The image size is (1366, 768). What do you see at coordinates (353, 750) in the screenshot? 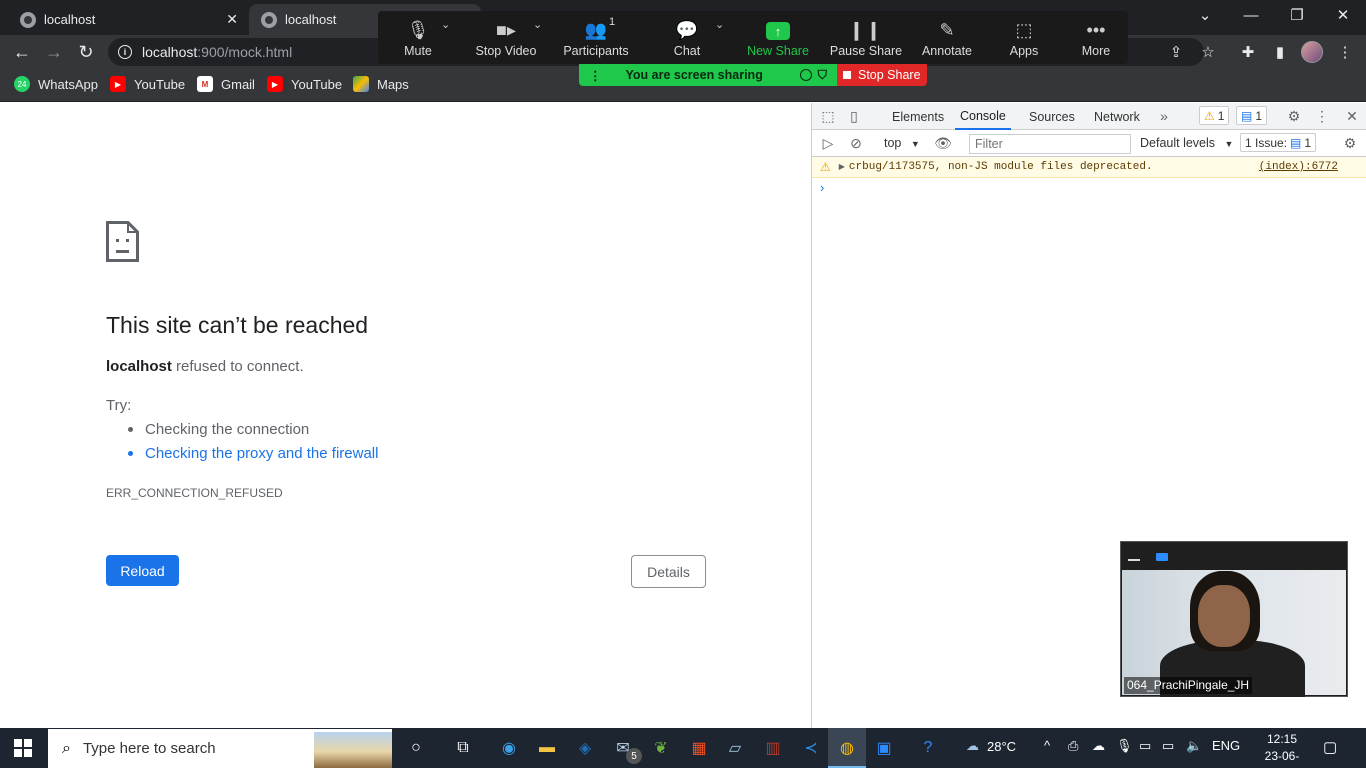
I see `search-highlight-art` at bounding box center [353, 750].